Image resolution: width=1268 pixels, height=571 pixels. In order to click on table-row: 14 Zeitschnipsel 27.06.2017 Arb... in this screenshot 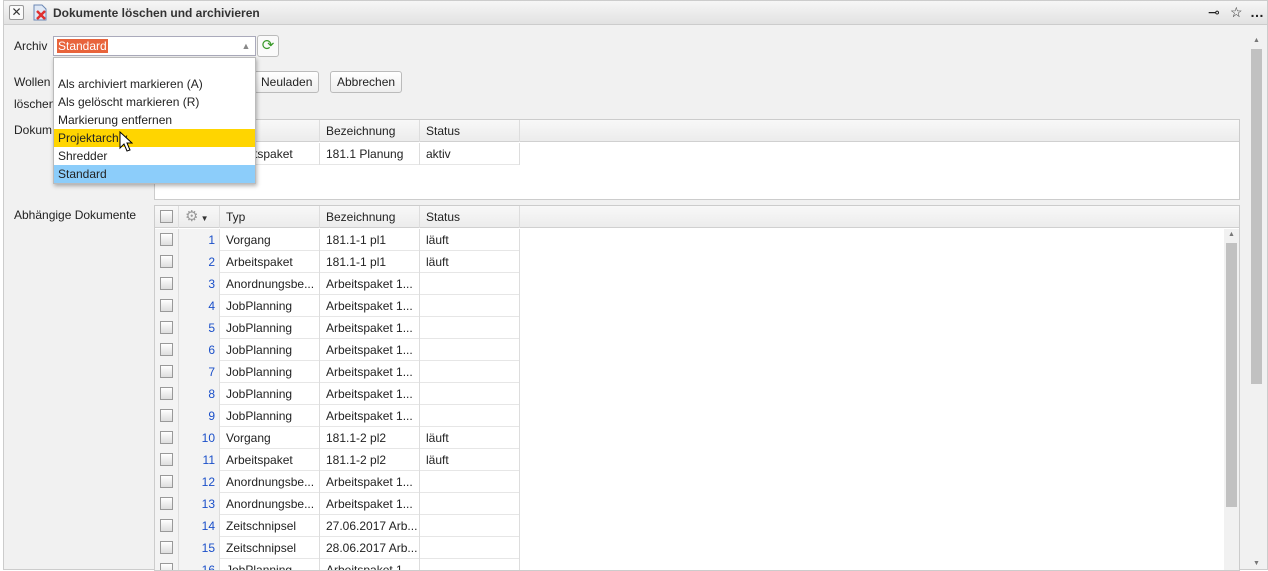, I will do `click(337, 526)`.